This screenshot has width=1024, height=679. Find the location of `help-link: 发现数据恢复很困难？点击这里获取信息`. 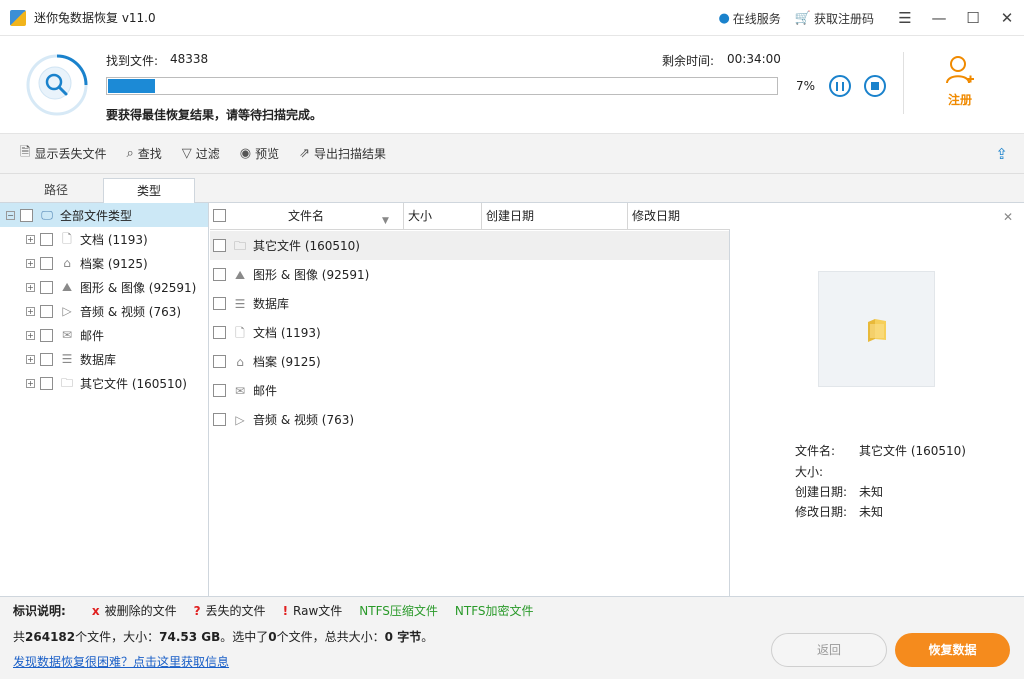

help-link: 发现数据恢复很困难？点击这里获取信息 is located at coordinates (121, 661).